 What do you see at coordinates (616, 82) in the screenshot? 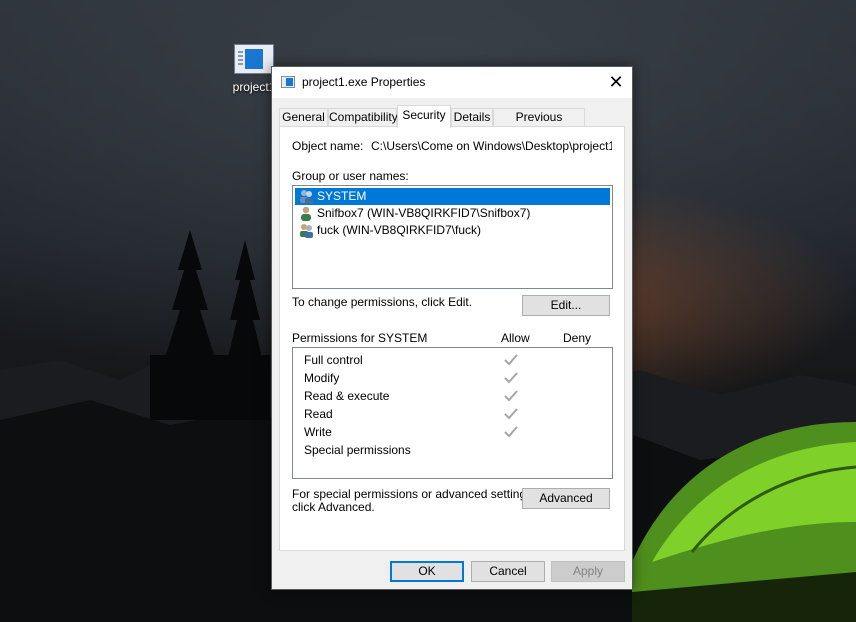
I see `close-icon: ✕` at bounding box center [616, 82].